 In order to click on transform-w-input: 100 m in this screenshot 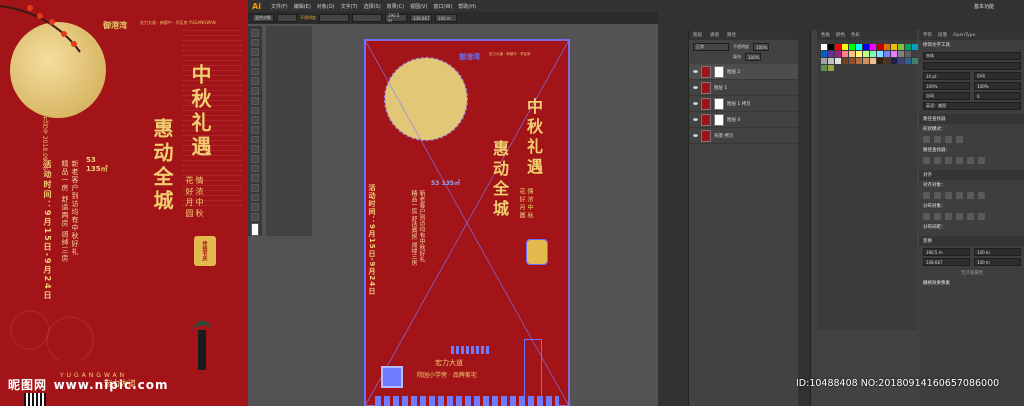, I will do `click(997, 252)`.